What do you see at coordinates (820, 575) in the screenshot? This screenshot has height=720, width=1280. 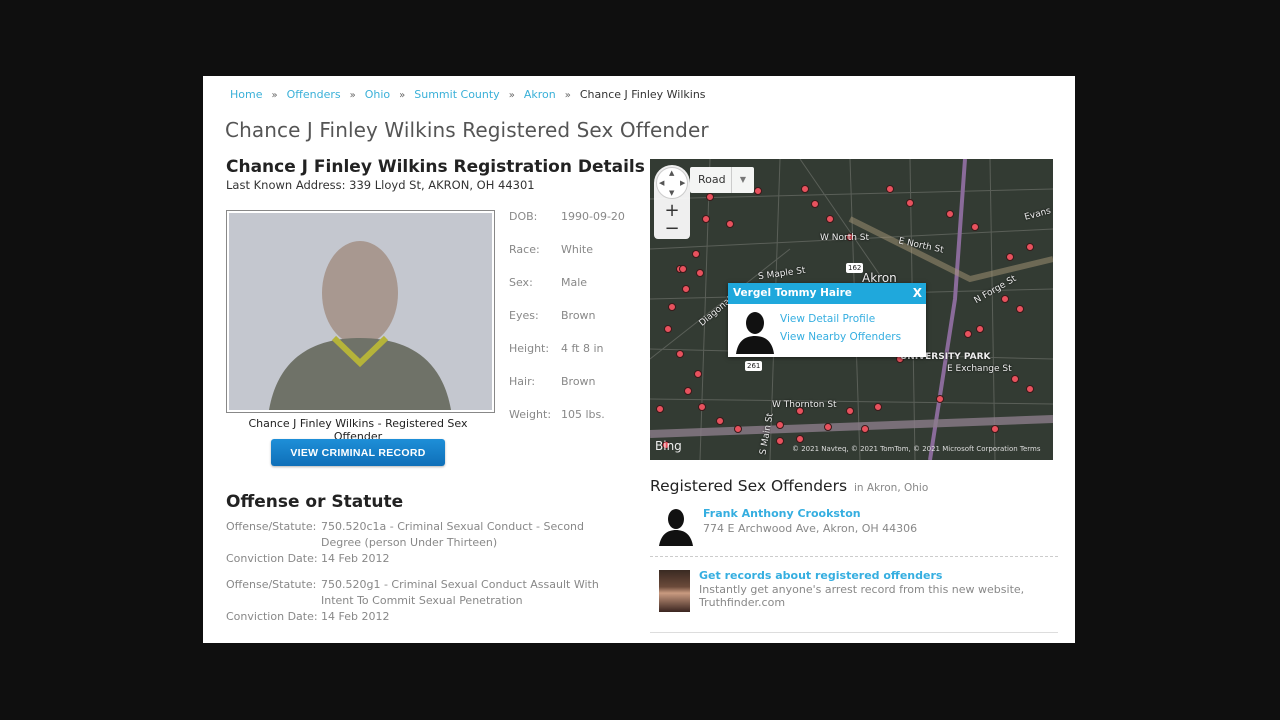 I see `ad-title-link: Get records about registered offenders` at bounding box center [820, 575].